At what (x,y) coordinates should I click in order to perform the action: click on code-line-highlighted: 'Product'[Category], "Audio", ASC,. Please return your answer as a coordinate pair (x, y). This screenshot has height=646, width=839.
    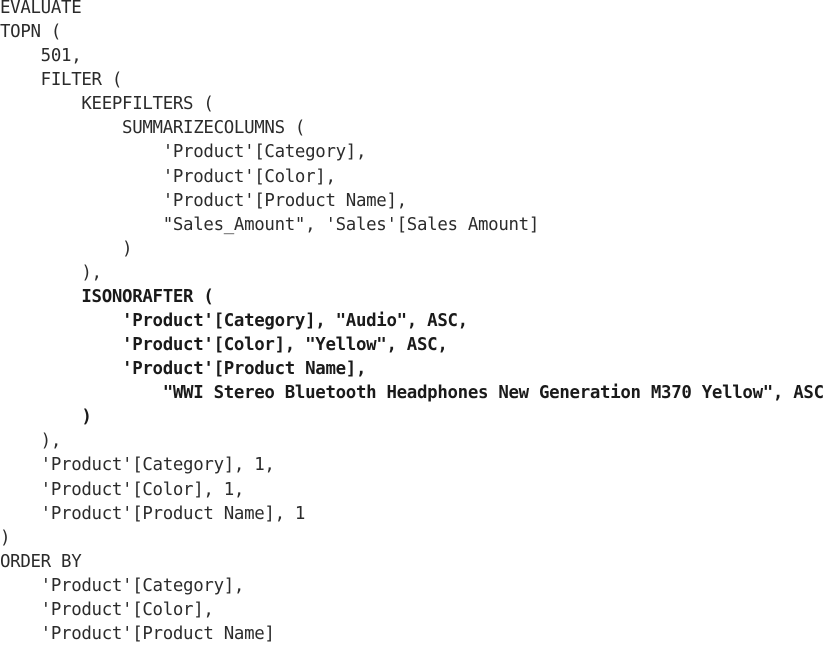
    Looking at the image, I should click on (234, 321).